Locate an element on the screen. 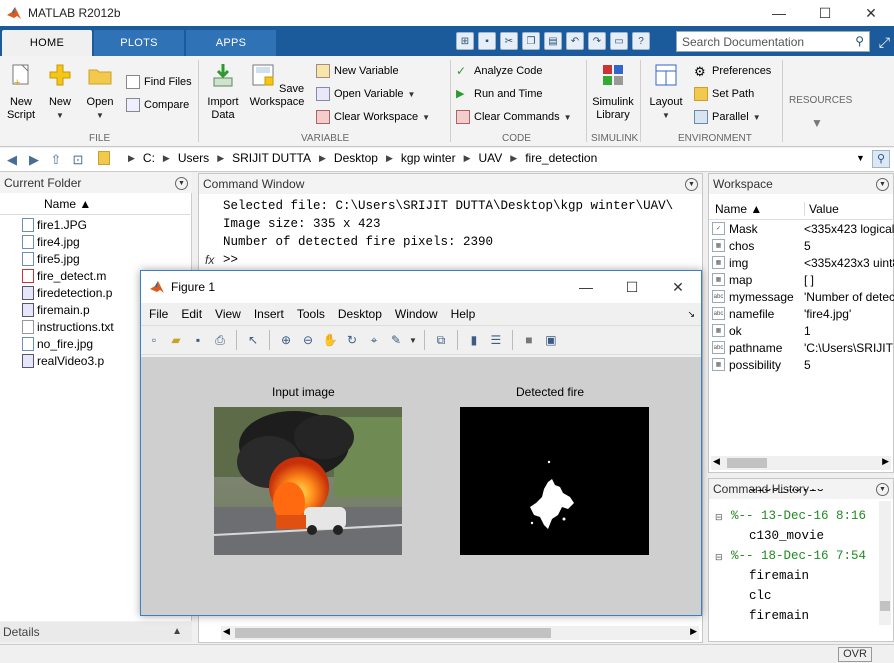 The width and height of the screenshot is (894, 663). menu-item-edit: Edit is located at coordinates (191, 314).